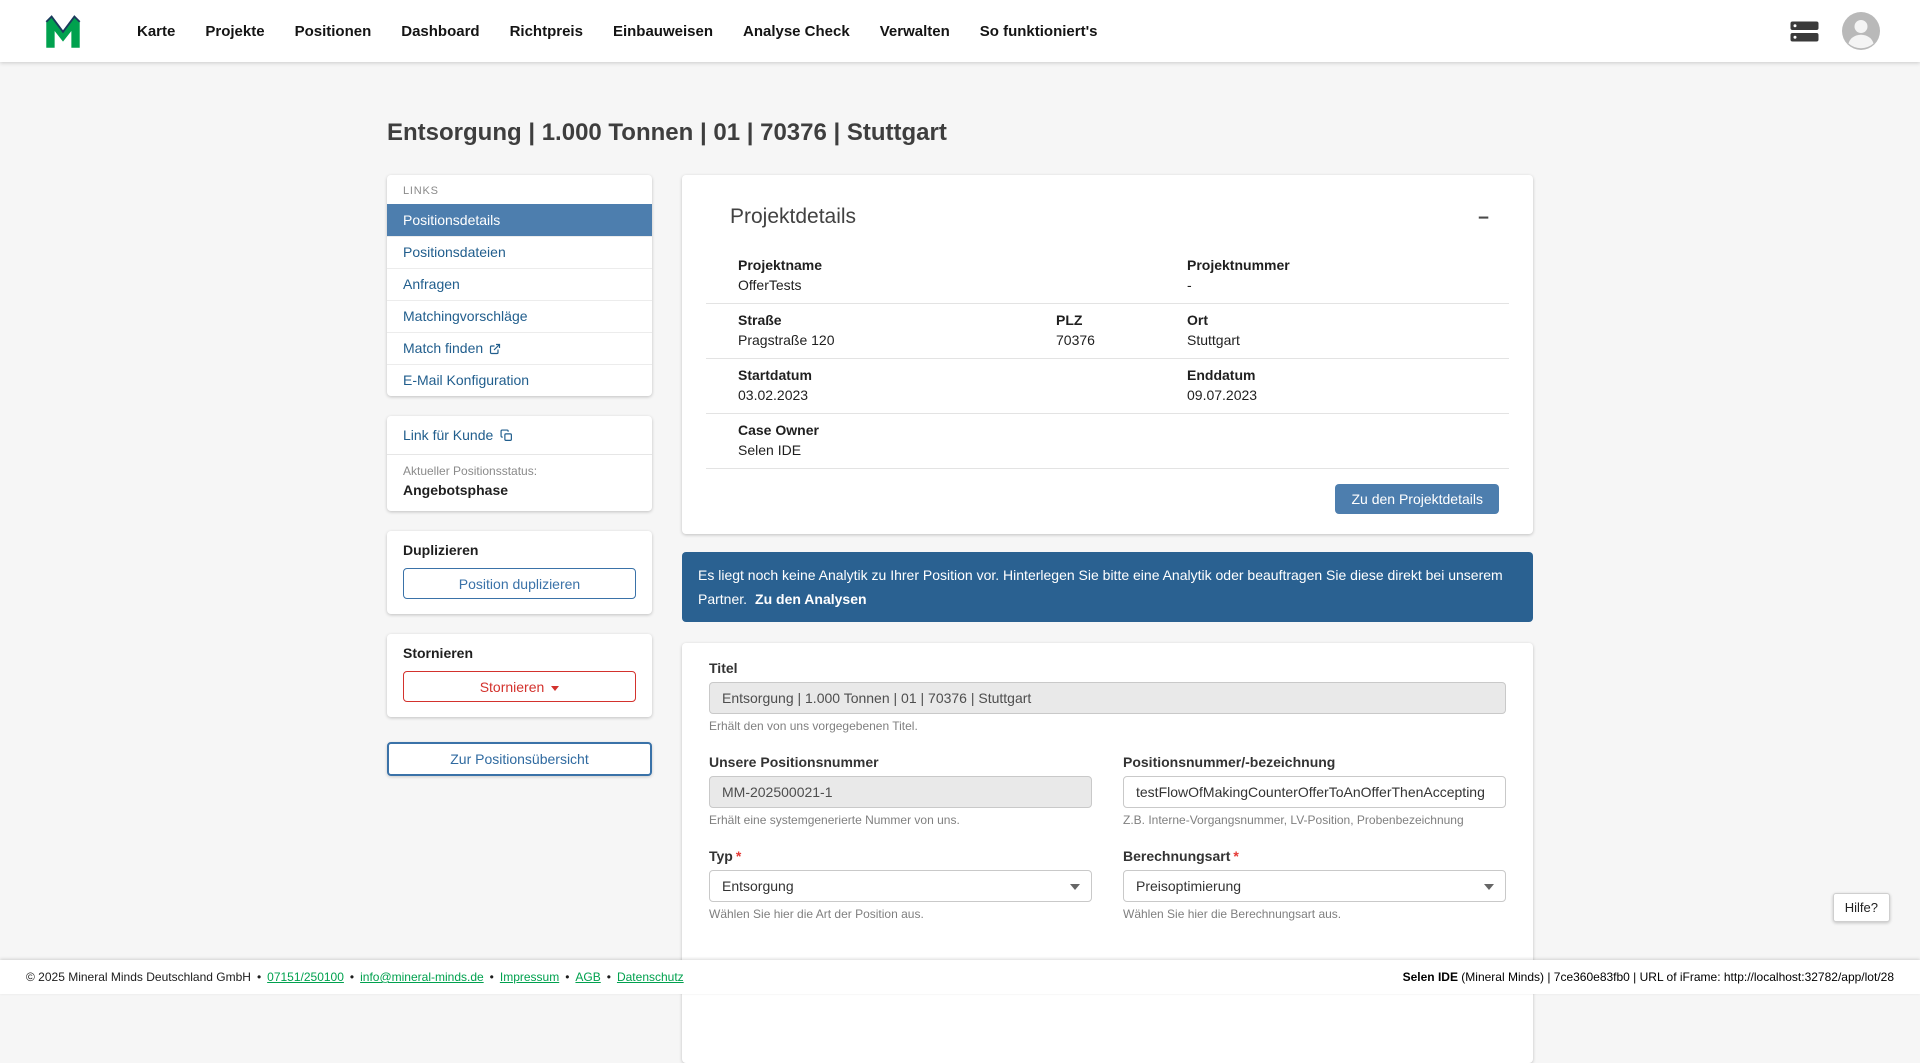 Image resolution: width=1920 pixels, height=1063 pixels. What do you see at coordinates (305, 977) in the screenshot?
I see `phone-link: 07151/250100` at bounding box center [305, 977].